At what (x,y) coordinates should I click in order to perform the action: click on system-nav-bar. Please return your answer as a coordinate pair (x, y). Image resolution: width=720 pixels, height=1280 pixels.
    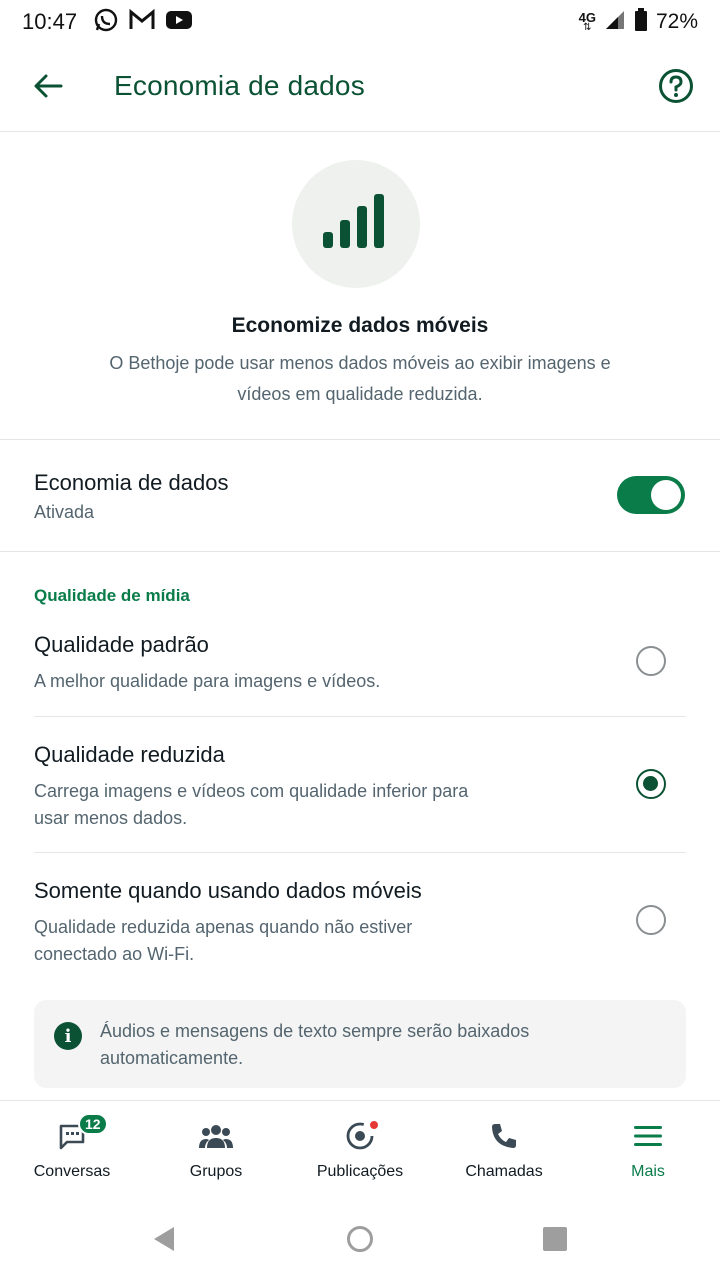
    Looking at the image, I should click on (360, 1238).